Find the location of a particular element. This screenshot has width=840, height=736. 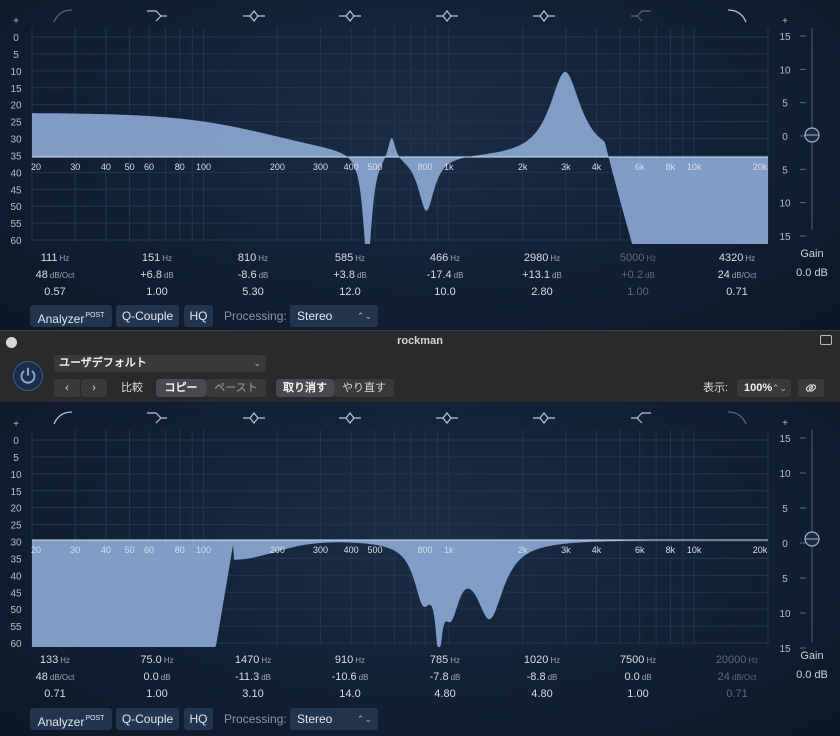

band-2-params: 151 Hz +6.8 dB 1.00 is located at coordinates (157, 275).